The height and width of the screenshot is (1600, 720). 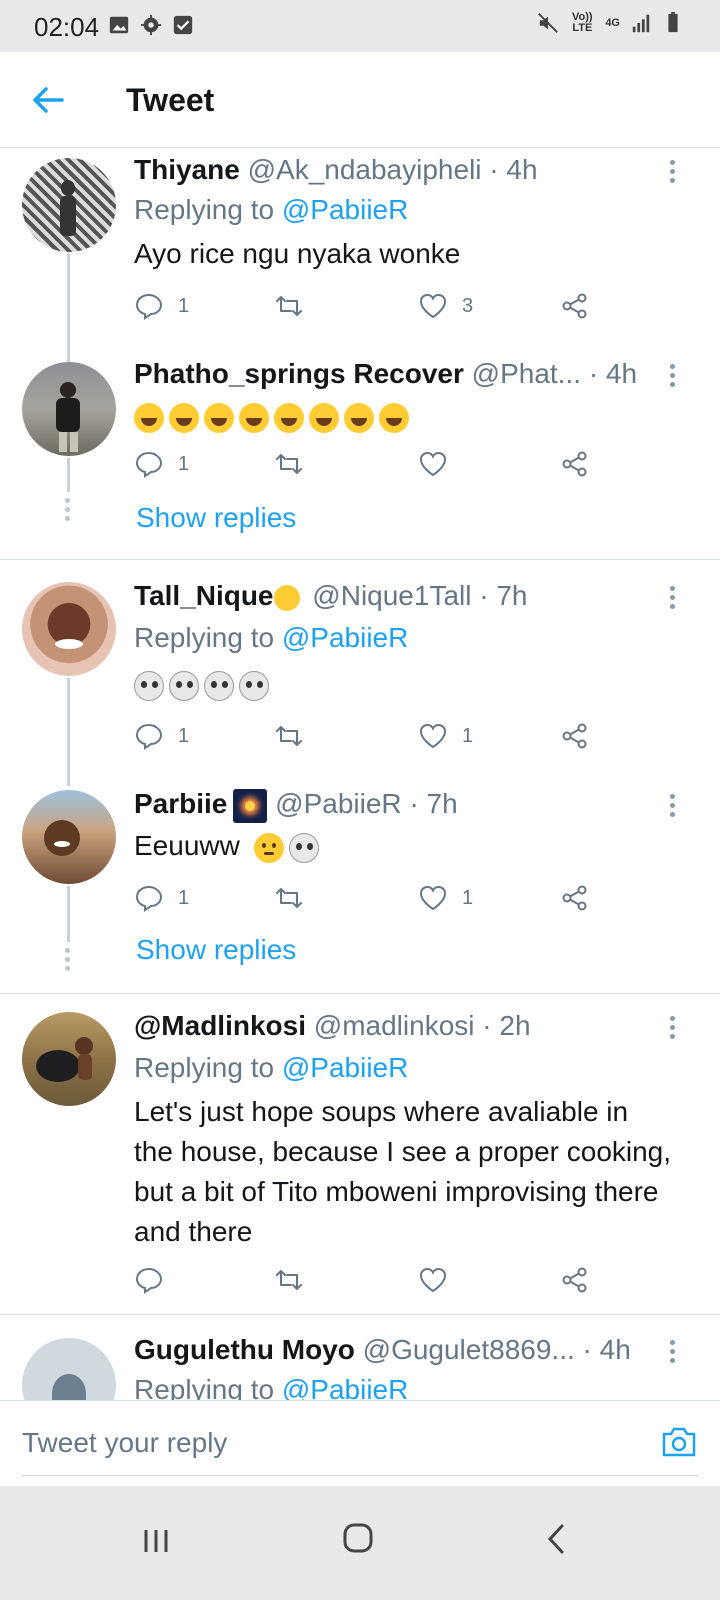 What do you see at coordinates (468, 305) in the screenshot?
I see `like-count: 3` at bounding box center [468, 305].